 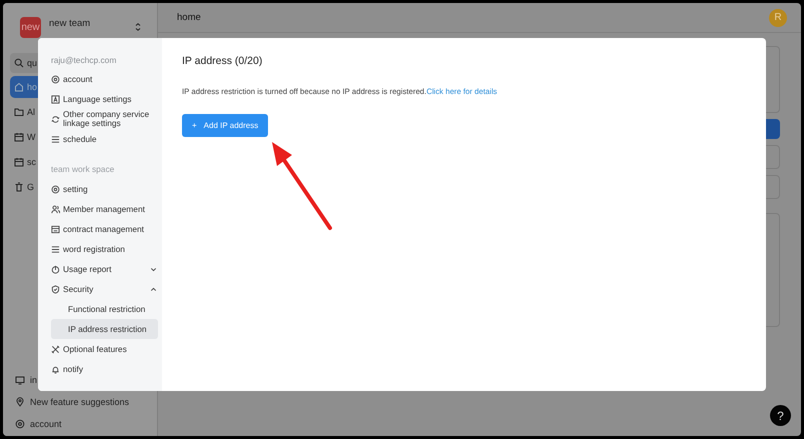 What do you see at coordinates (55, 209) in the screenshot?
I see `people-icon` at bounding box center [55, 209].